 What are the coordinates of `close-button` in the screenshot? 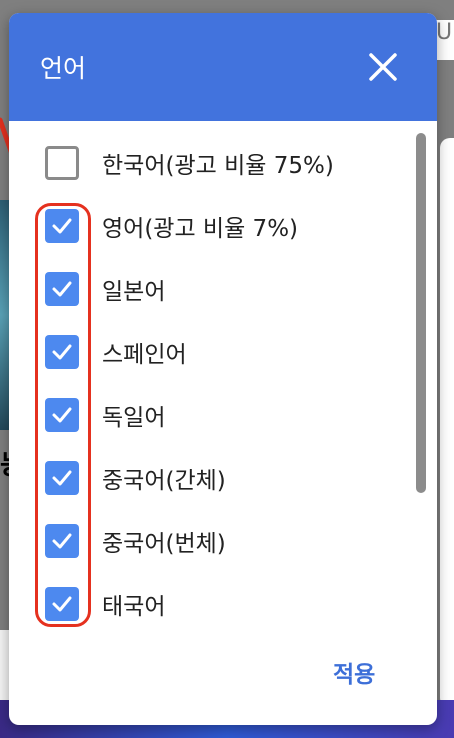 It's located at (383, 67).